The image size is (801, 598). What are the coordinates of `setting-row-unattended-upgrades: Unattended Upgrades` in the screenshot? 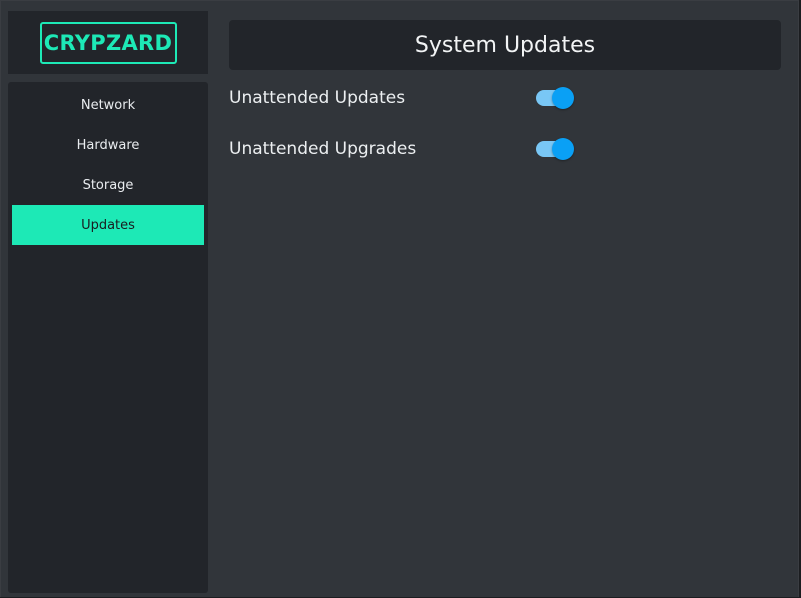 It's located at (401, 149).